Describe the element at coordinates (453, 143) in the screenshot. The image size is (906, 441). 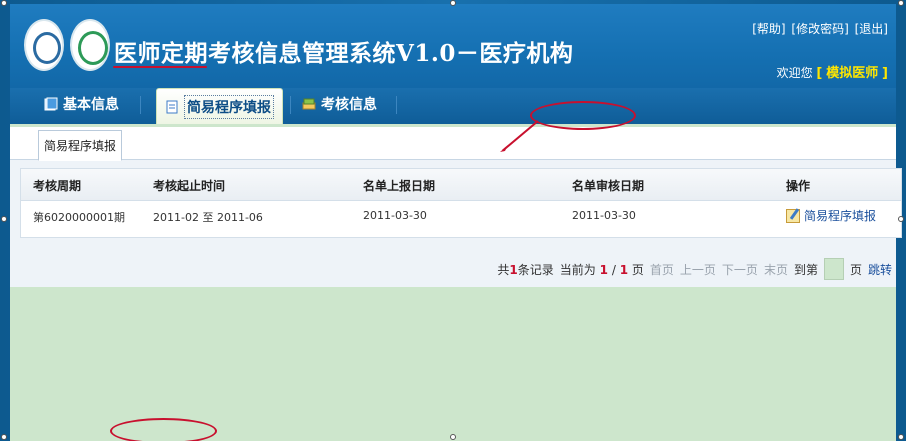
I see `sub-tab-strip` at that location.